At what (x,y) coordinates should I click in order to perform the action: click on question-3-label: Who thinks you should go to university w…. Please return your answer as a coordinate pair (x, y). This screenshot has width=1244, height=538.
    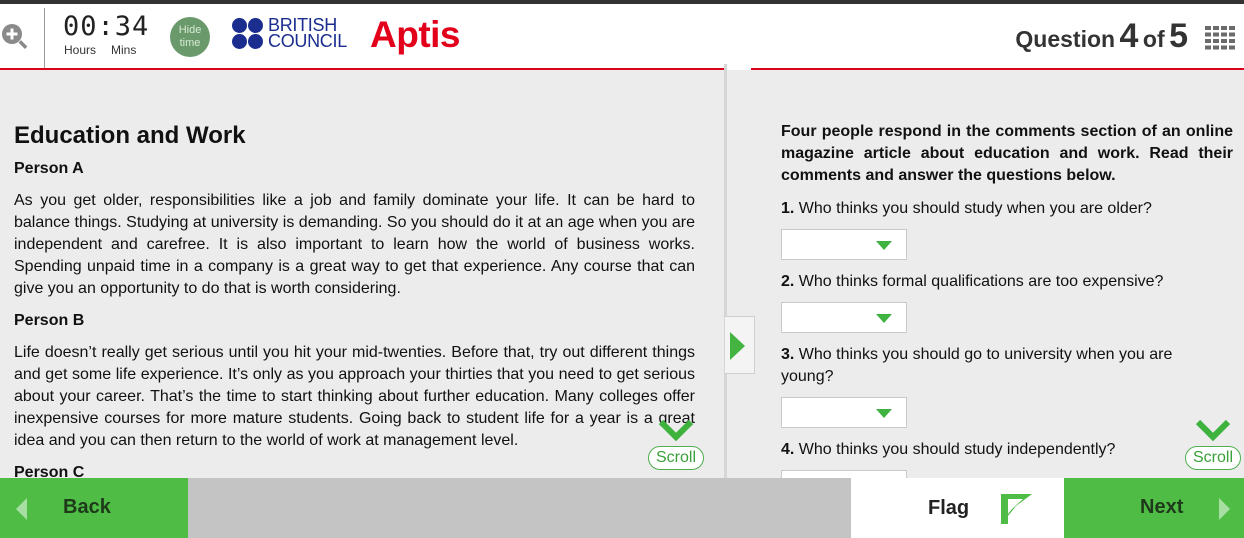
    Looking at the image, I should click on (977, 365).